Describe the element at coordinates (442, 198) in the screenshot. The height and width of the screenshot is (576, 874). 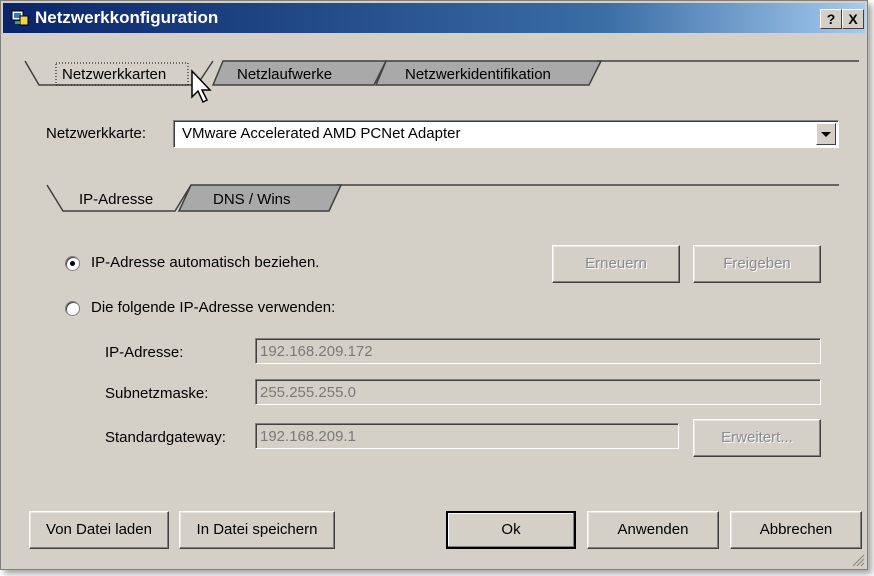
I see `ip-tab-strip: IP-Adresse DNS / Wins` at that location.